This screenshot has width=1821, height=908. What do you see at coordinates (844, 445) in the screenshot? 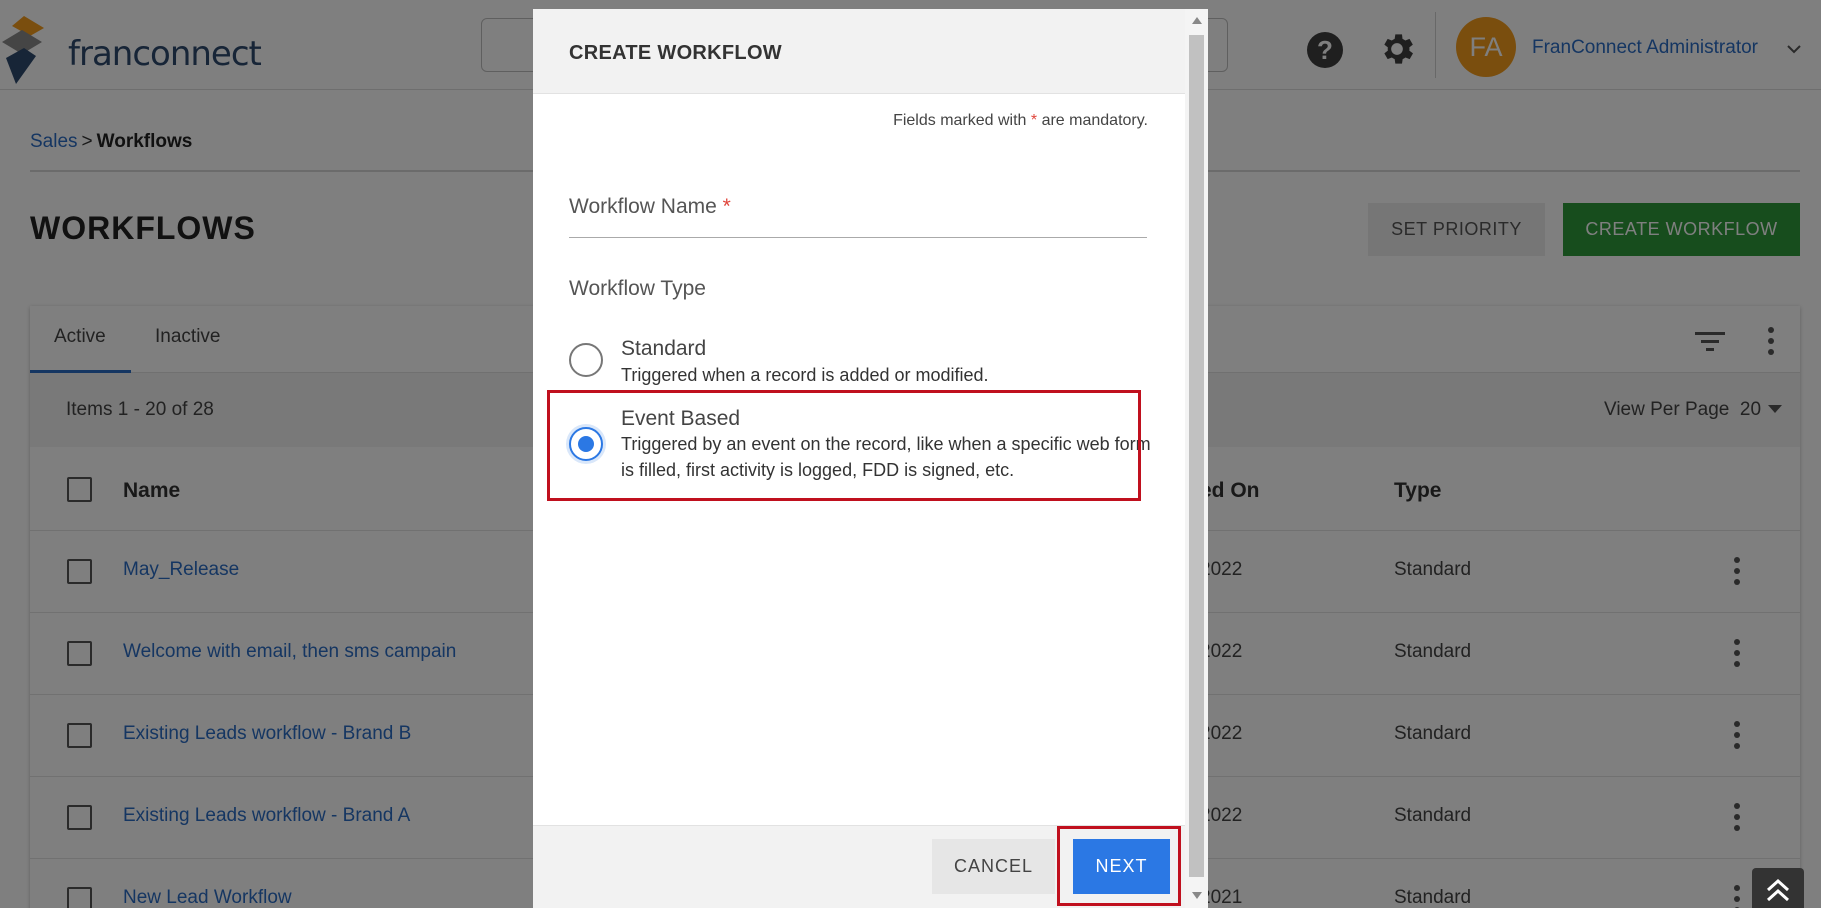
I see `event-based-highlight` at bounding box center [844, 445].